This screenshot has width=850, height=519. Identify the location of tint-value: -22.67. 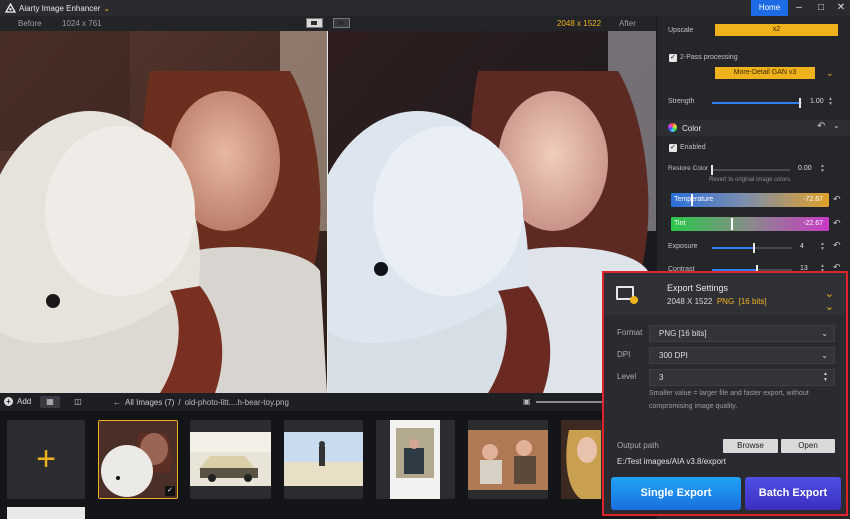
(813, 223).